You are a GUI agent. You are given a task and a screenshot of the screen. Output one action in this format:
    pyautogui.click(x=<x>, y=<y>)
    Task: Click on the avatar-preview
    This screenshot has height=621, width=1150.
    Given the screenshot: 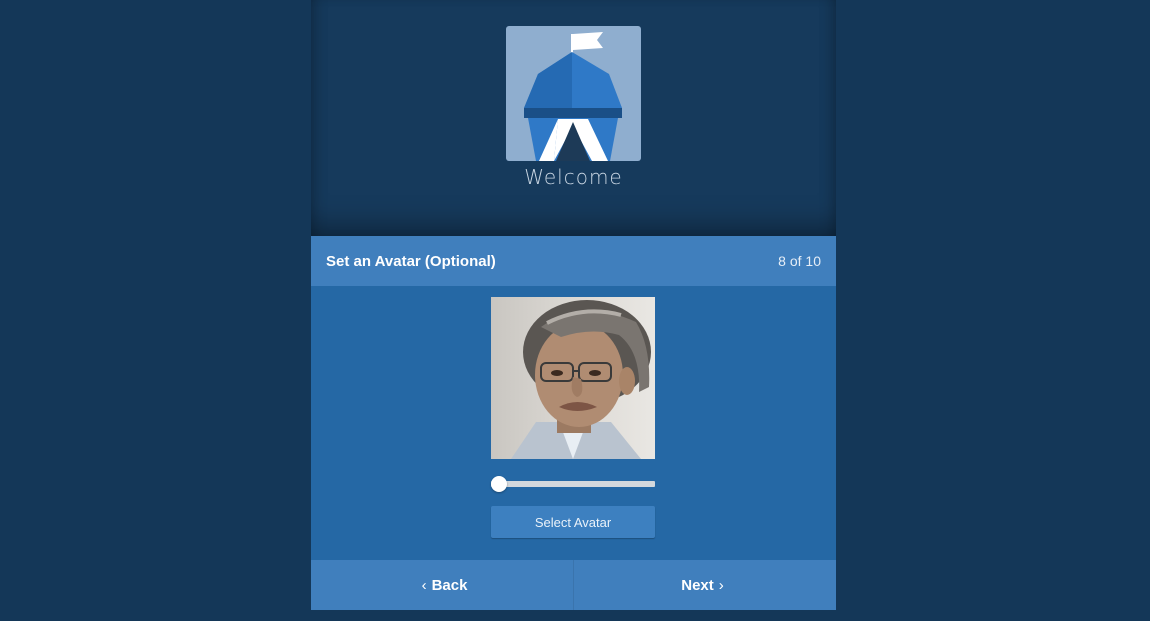 What is the action you would take?
    pyautogui.click(x=573, y=378)
    